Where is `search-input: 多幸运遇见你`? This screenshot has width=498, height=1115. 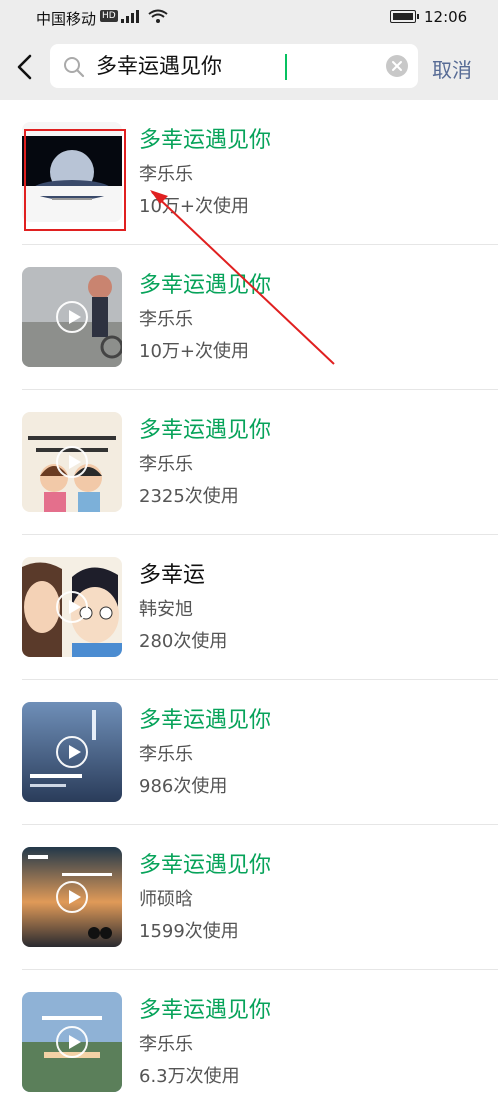 search-input: 多幸运遇见你 is located at coordinates (236, 66).